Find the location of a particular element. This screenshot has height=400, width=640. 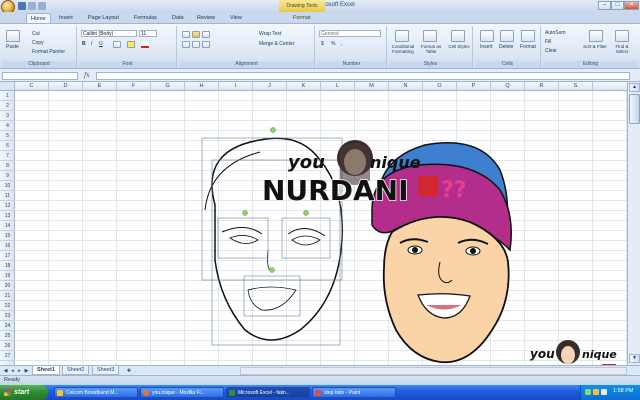

row-header: 19 is located at coordinates (7, 276).